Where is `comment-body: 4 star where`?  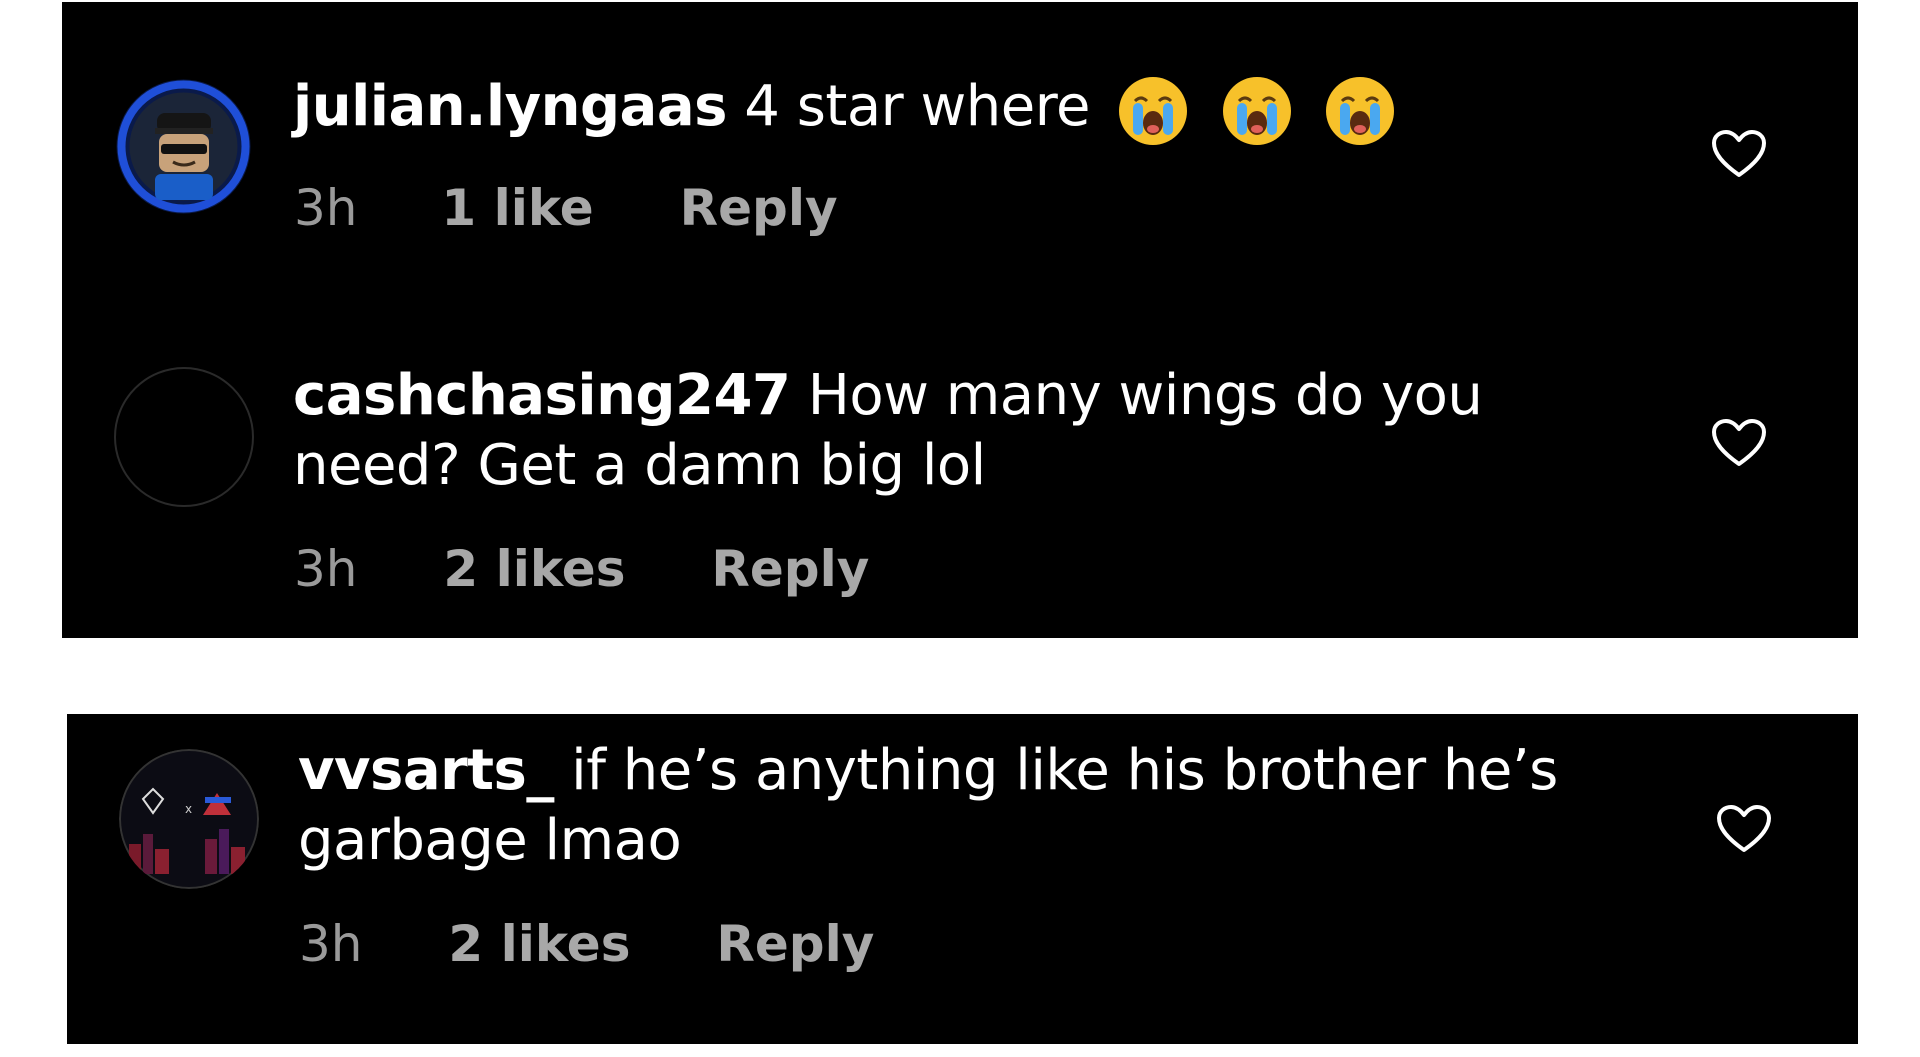 comment-body: 4 star where is located at coordinates (917, 106).